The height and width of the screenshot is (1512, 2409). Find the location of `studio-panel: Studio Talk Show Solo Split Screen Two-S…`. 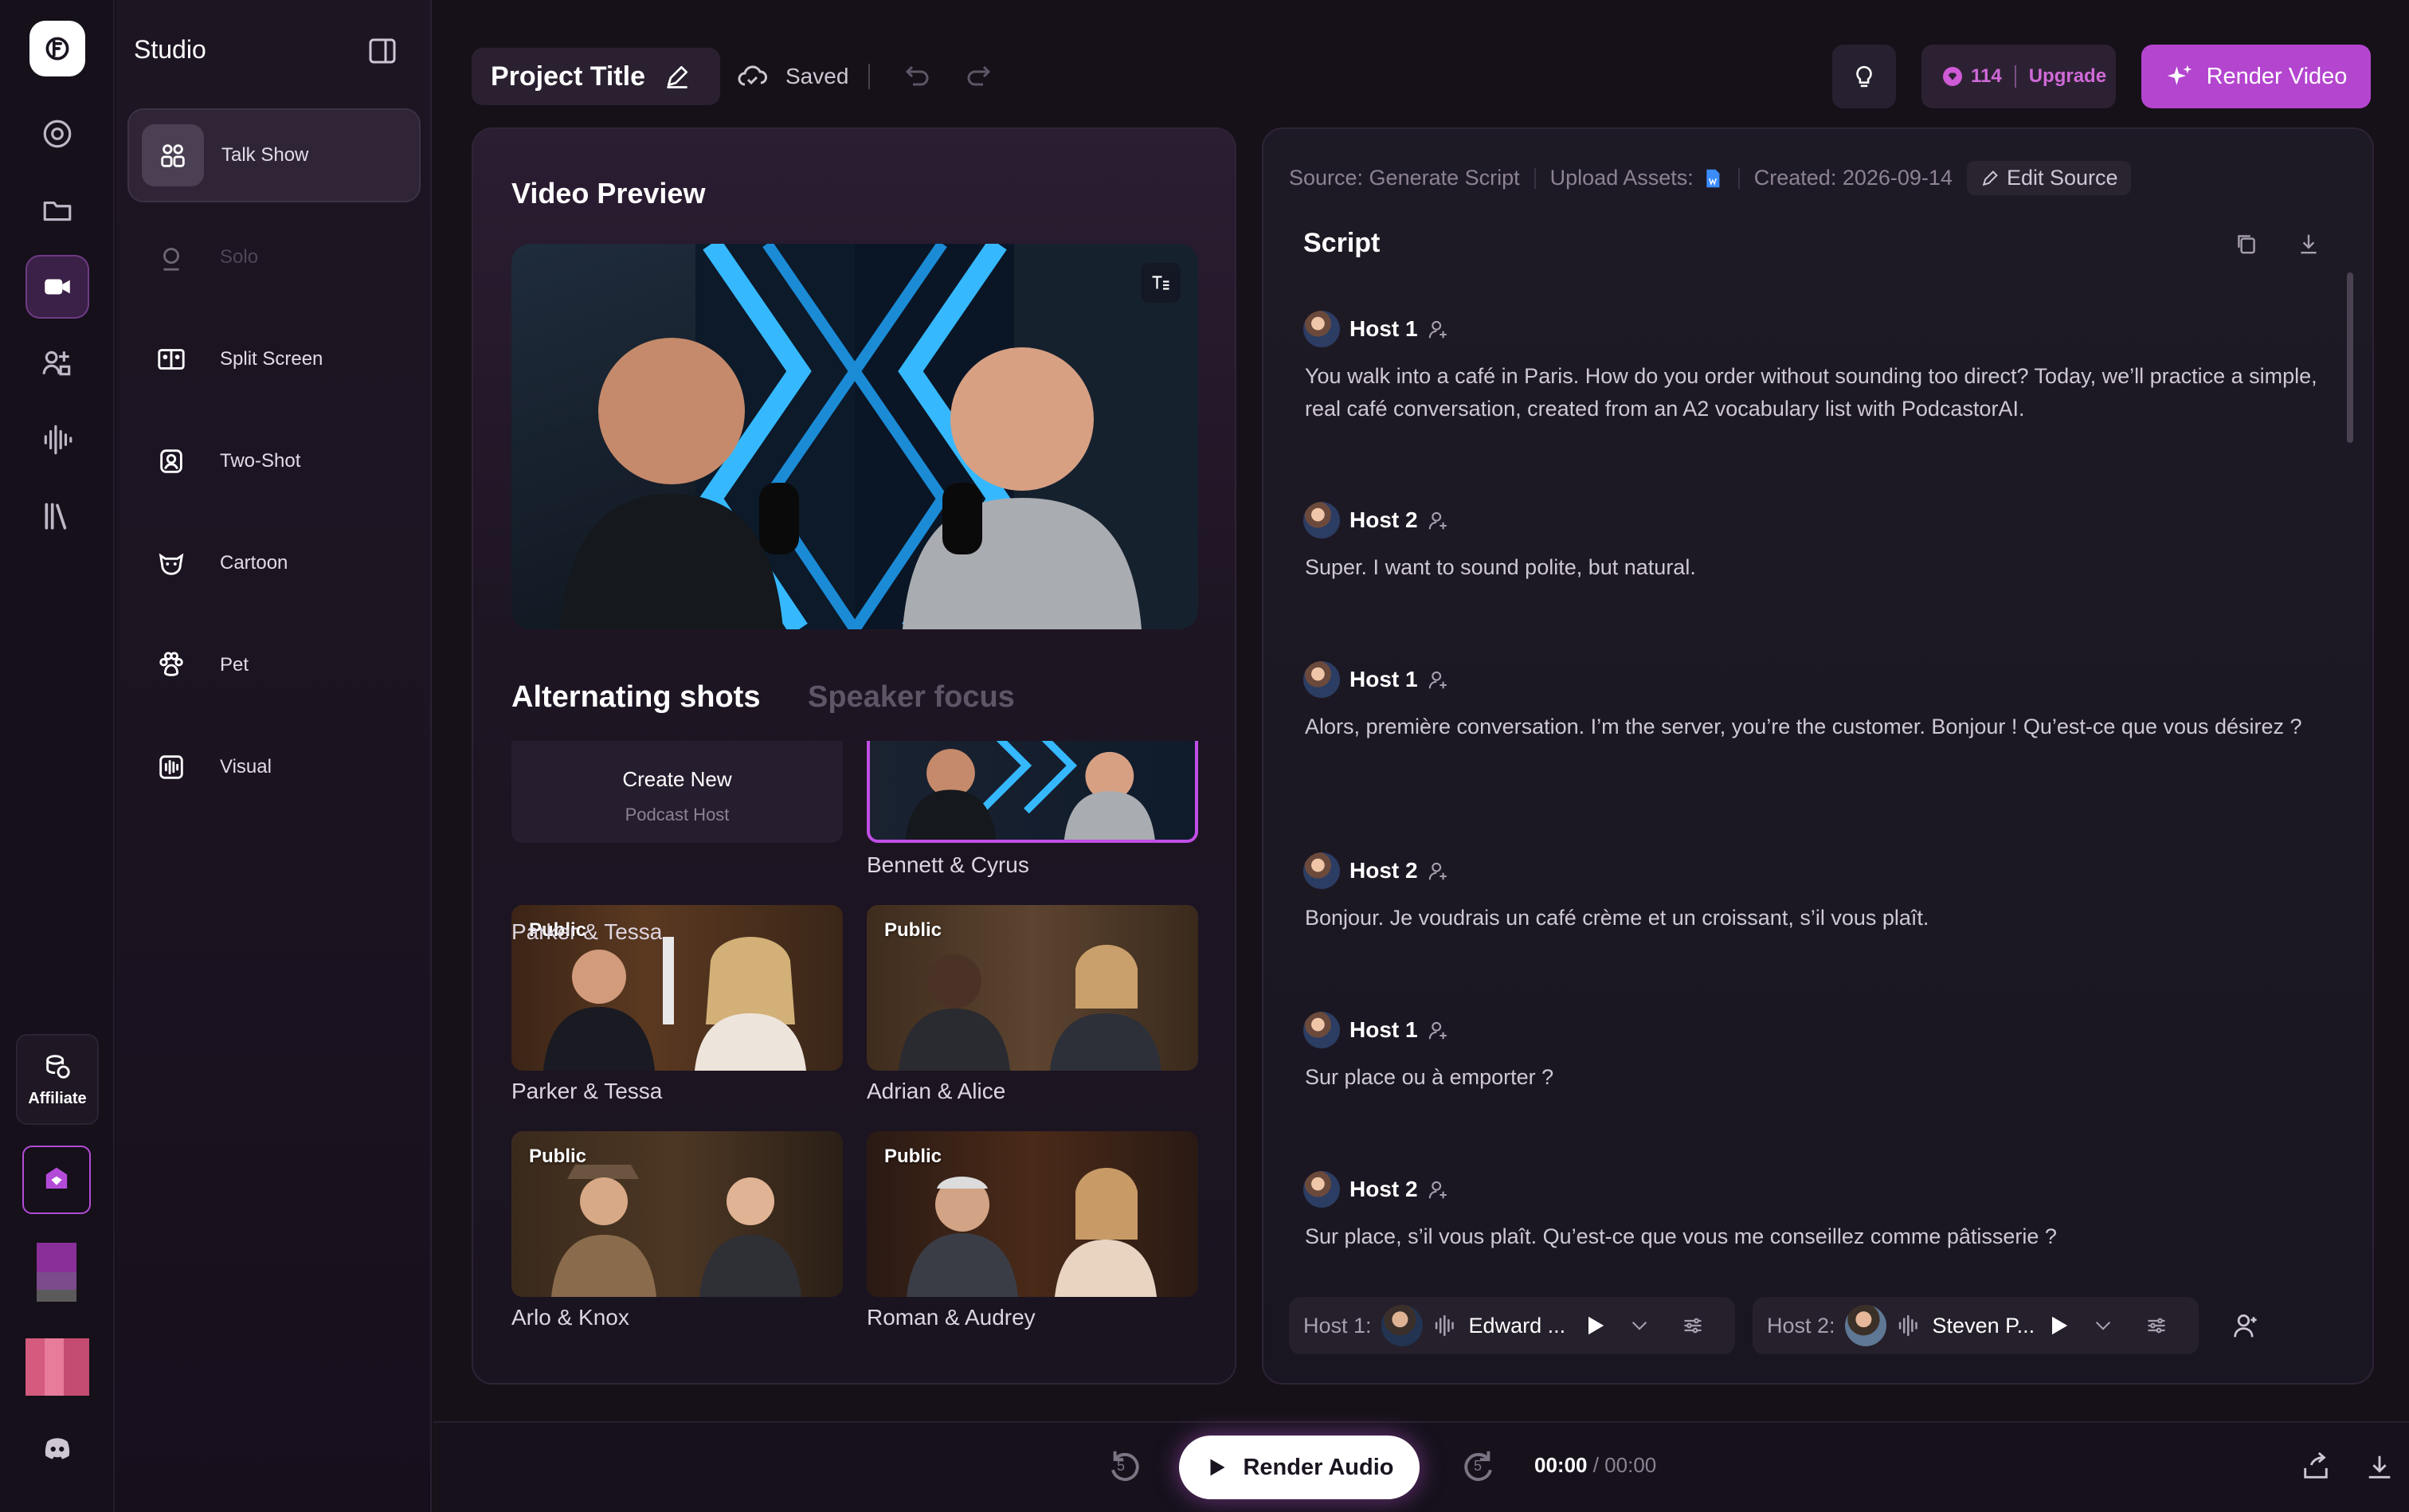

studio-panel: Studio Talk Show Solo Split Screen Two-S… is located at coordinates (274, 756).